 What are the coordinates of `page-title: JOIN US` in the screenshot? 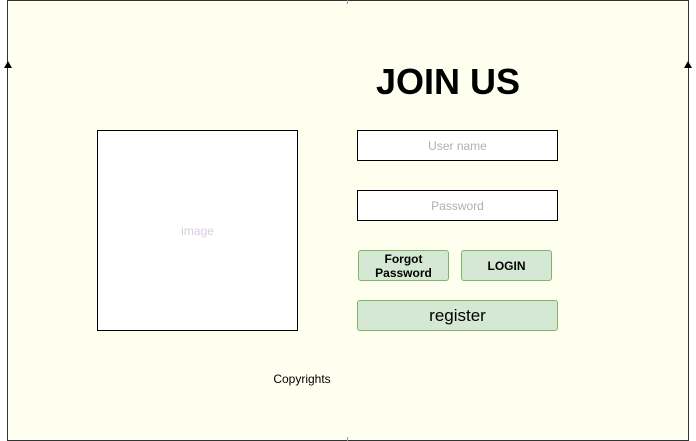 It's located at (448, 81).